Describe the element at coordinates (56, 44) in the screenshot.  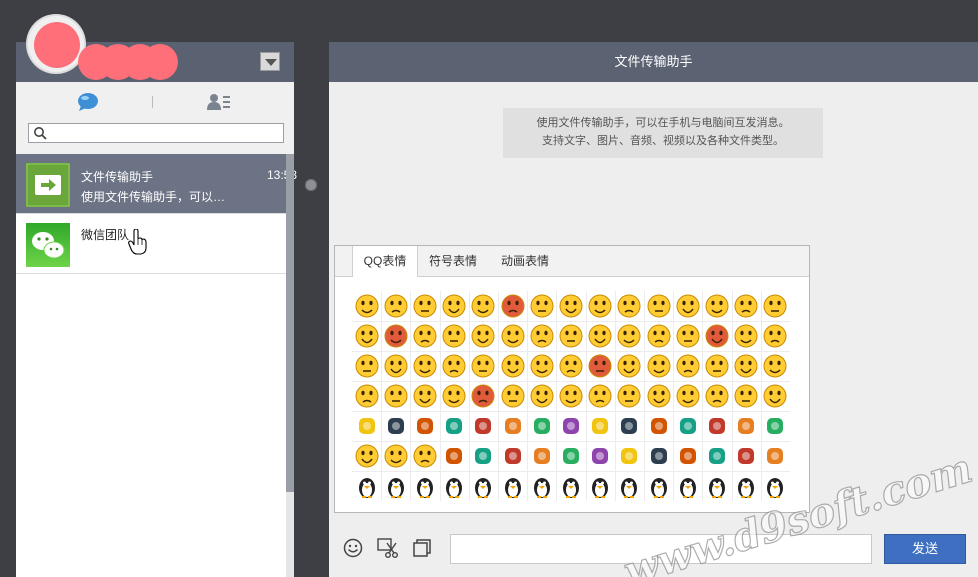
I see `avatar` at that location.